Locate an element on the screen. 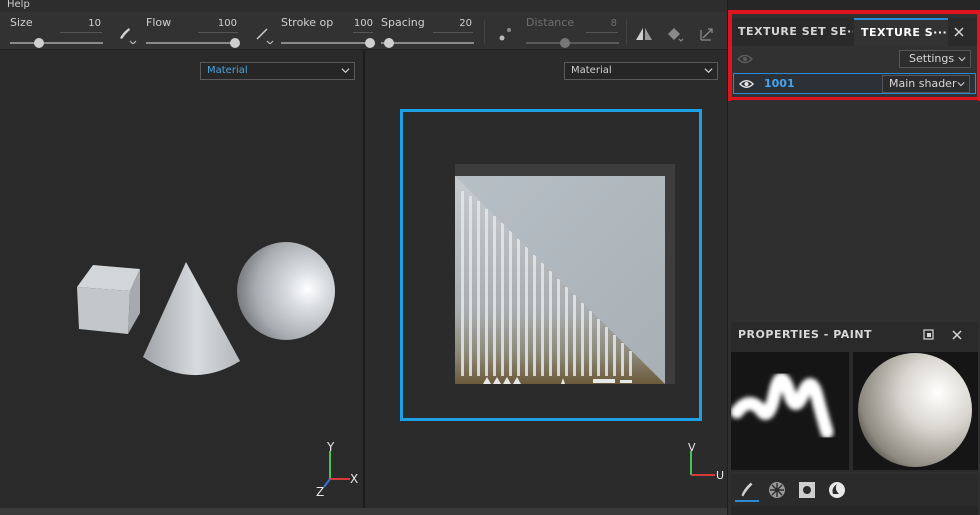  material-icon is located at coordinates (837, 490).